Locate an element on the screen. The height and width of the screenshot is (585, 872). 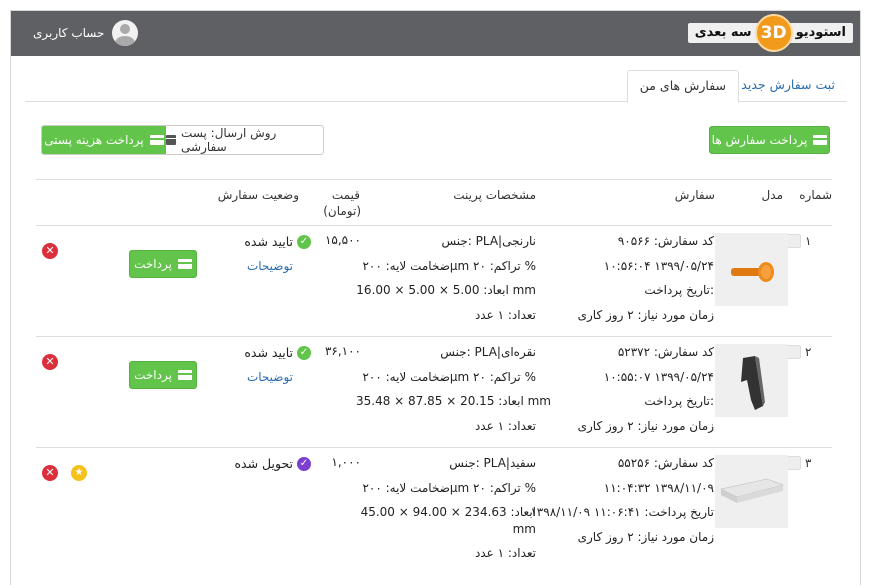
pay-postage-button: پرداخت هزینه پستی is located at coordinates (104, 140).